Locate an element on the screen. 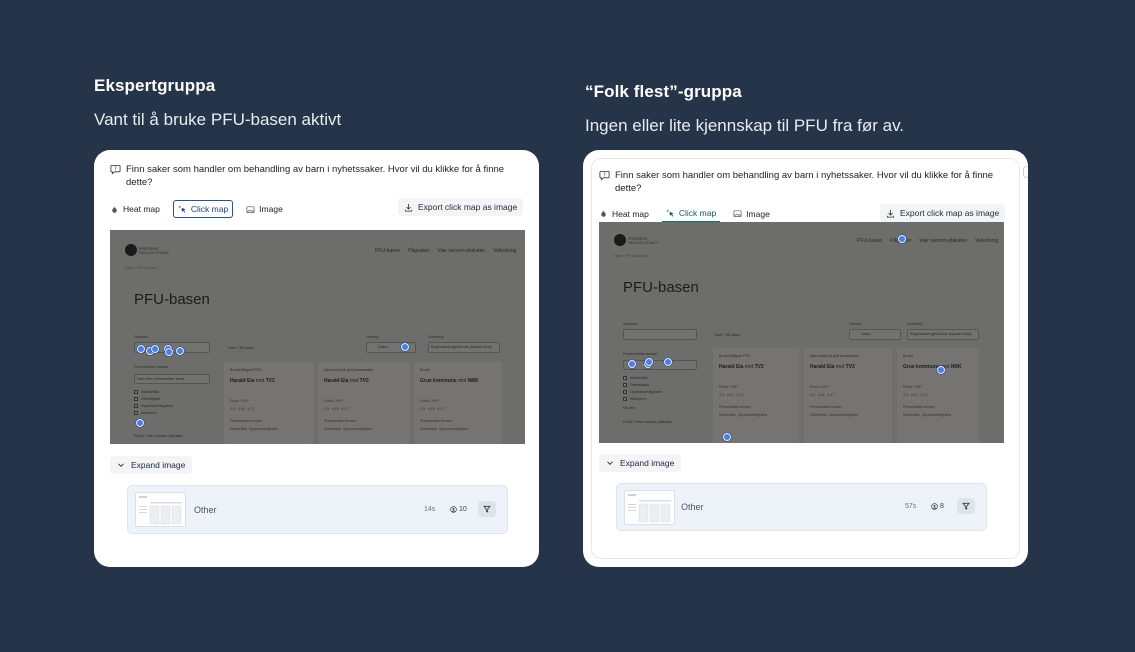  more-filters: Vis alle is located at coordinates (629, 408).